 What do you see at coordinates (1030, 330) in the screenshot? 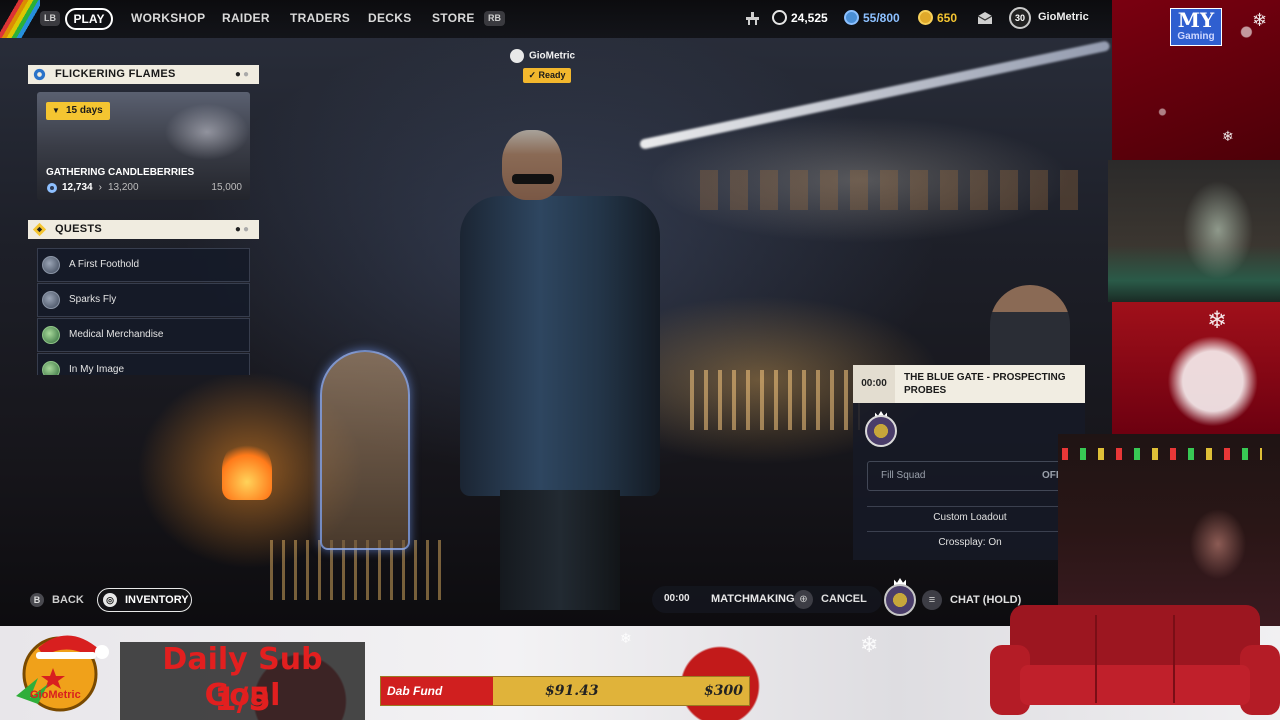
I see `background-npc` at bounding box center [1030, 330].